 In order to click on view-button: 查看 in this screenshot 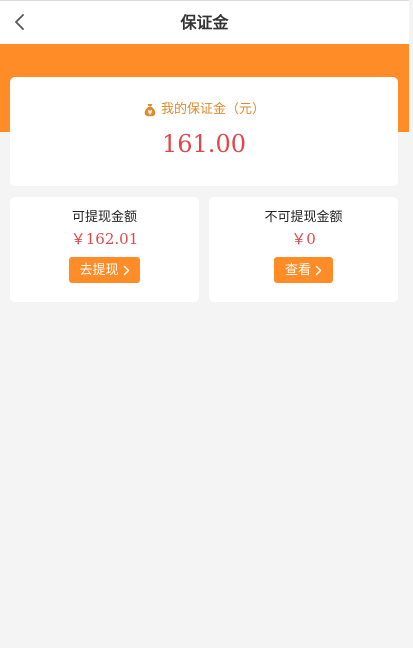, I will do `click(303, 270)`.